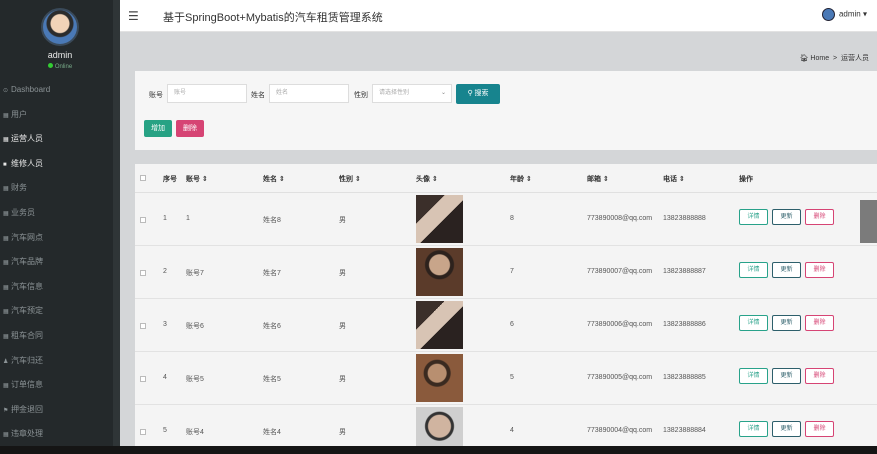 This screenshot has width=877, height=454. Describe the element at coordinates (60, 434) in the screenshot. I see `sidebar-item: ▦ 违章处理` at that location.